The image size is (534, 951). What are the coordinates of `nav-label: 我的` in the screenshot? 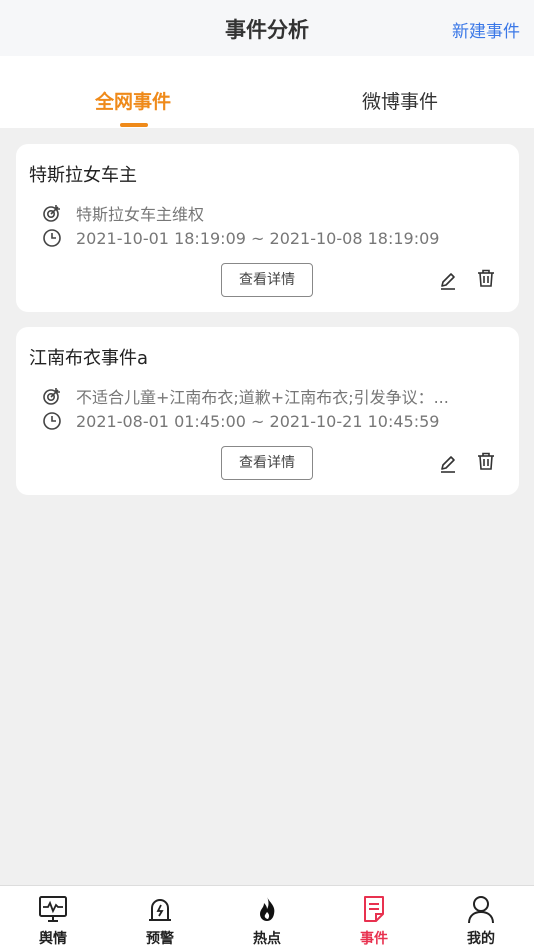 It's located at (481, 939).